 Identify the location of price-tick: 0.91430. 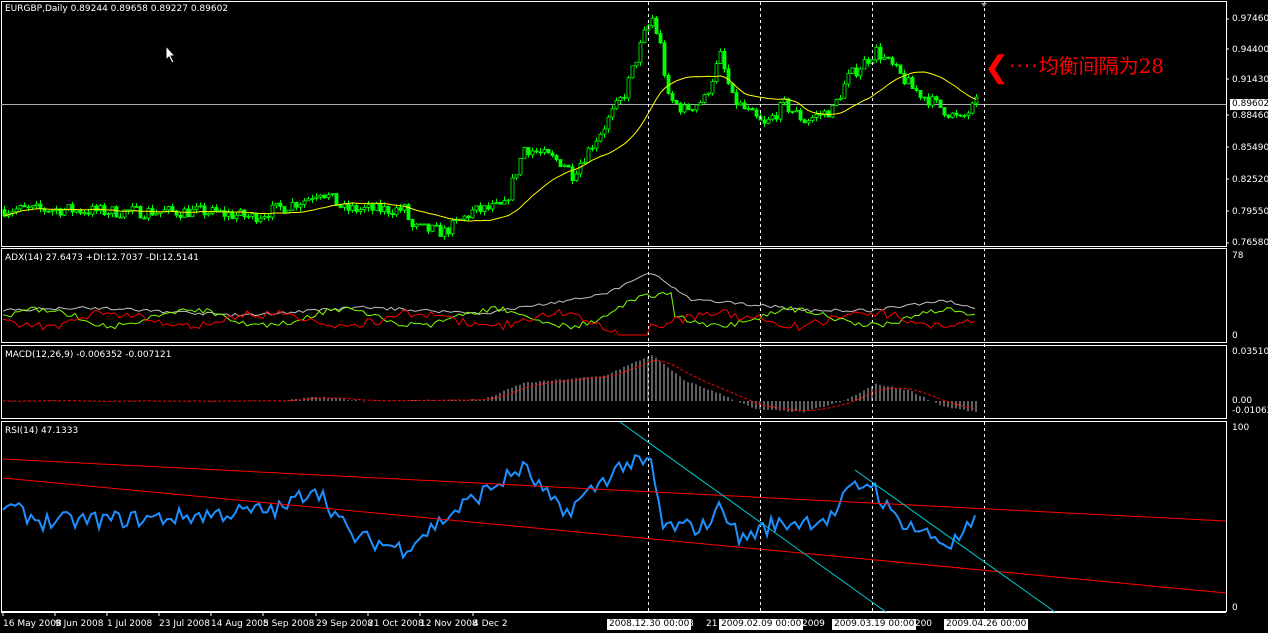
(1250, 80).